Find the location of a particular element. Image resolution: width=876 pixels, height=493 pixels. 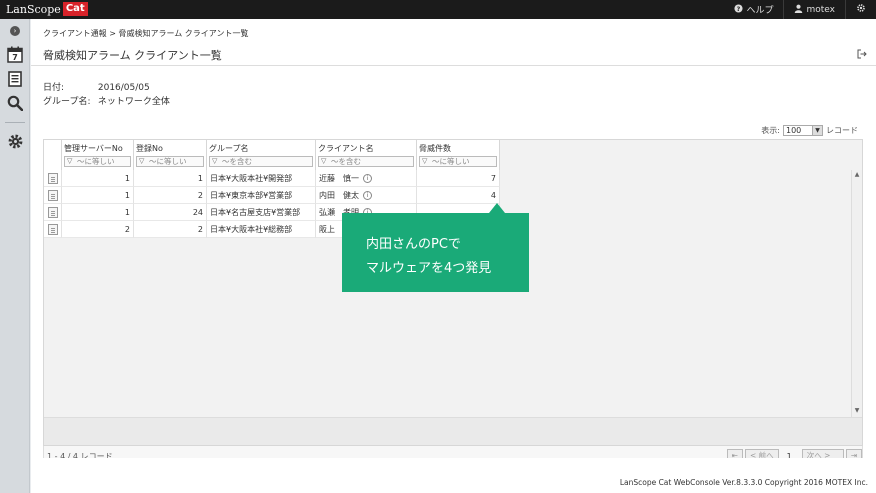

table-row: 1 1 日本¥大阪本社¥開発部 近藤 慎一 i 7 is located at coordinates (272, 178).